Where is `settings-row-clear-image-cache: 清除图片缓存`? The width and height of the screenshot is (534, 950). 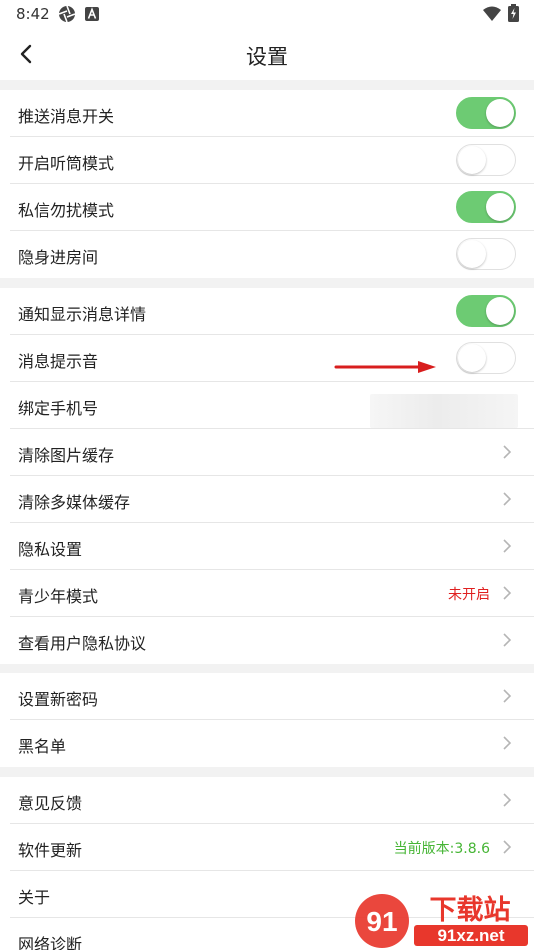 settings-row-clear-image-cache: 清除图片缓存 is located at coordinates (272, 452).